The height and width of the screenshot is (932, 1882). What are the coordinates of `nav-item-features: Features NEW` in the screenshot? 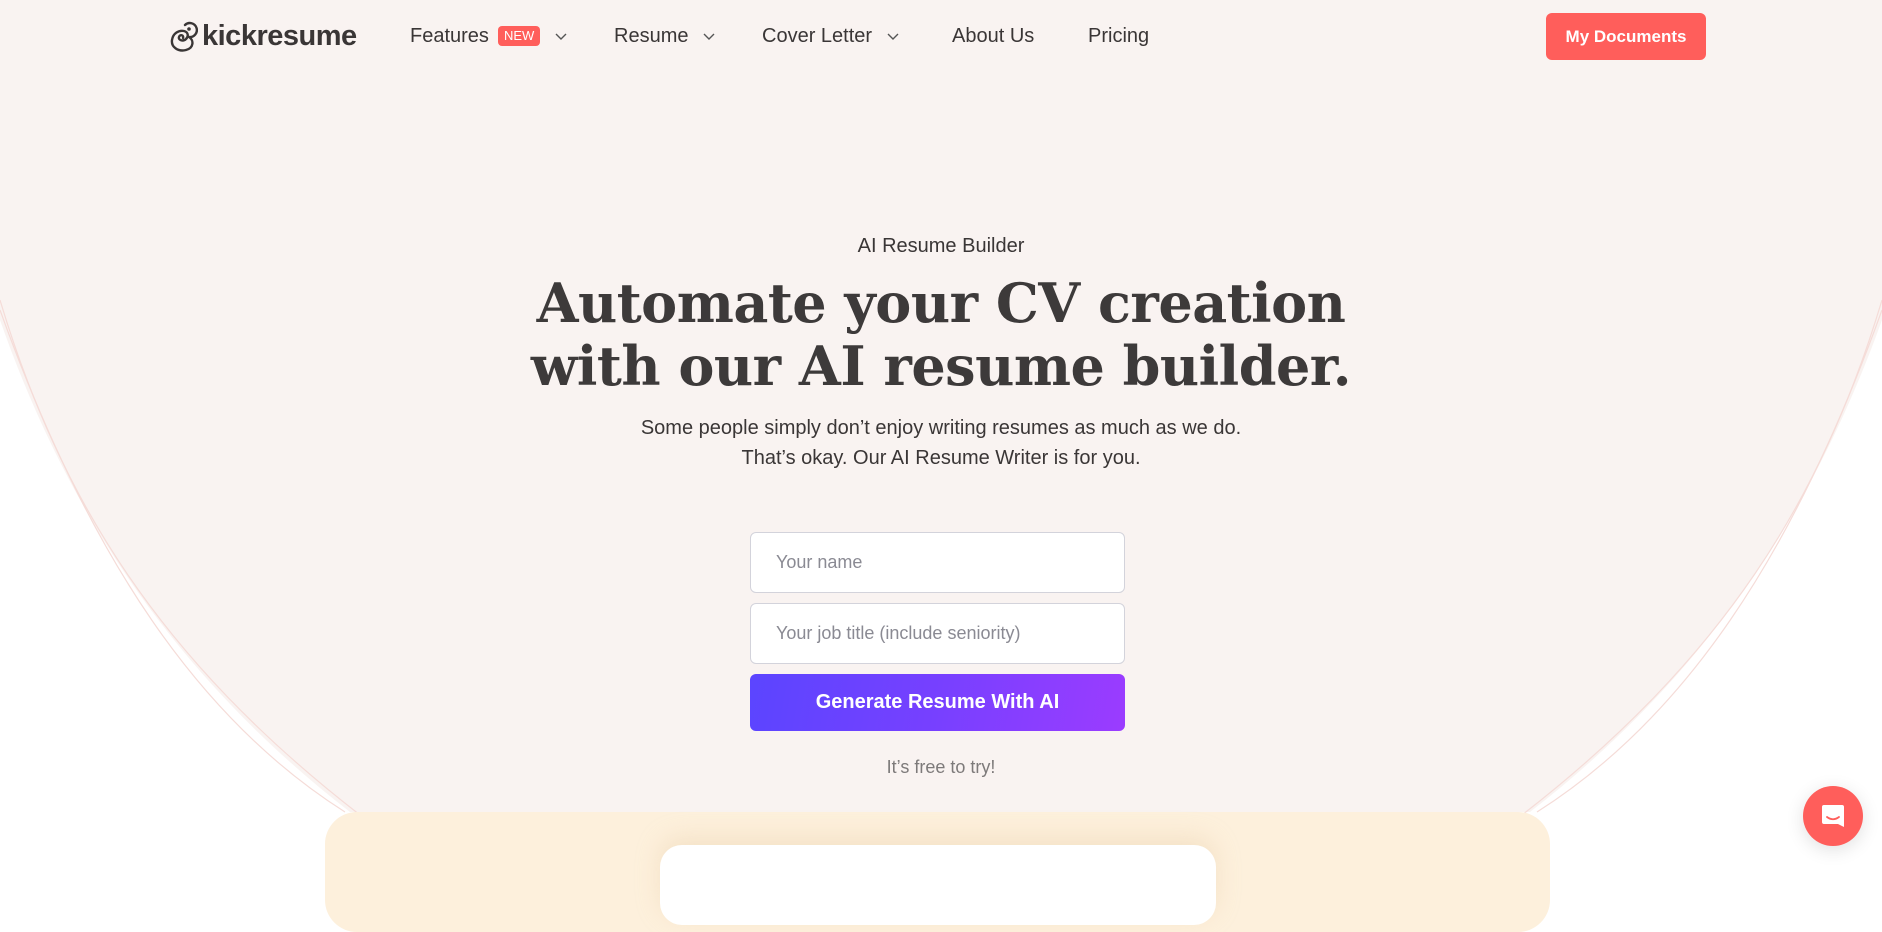 It's located at (489, 36).